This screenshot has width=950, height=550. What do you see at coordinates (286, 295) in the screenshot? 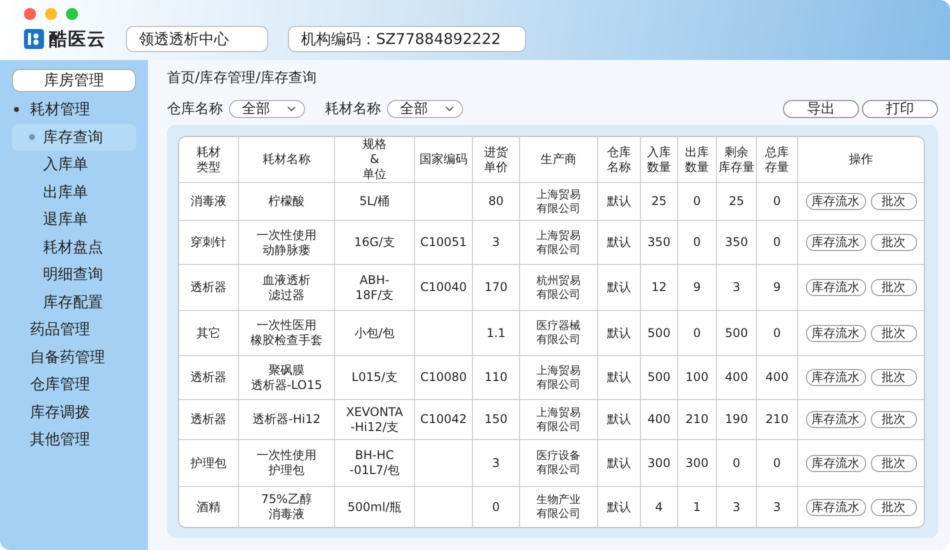
I see `table-cell: 滤过器` at bounding box center [286, 295].